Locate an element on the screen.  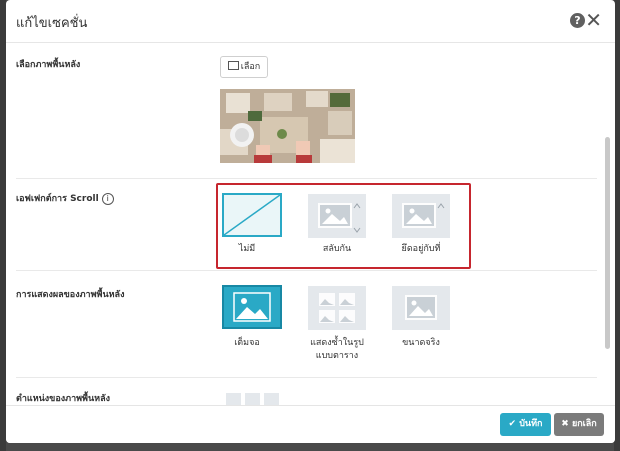
none-diagonal-icon is located at coordinates (252, 215).